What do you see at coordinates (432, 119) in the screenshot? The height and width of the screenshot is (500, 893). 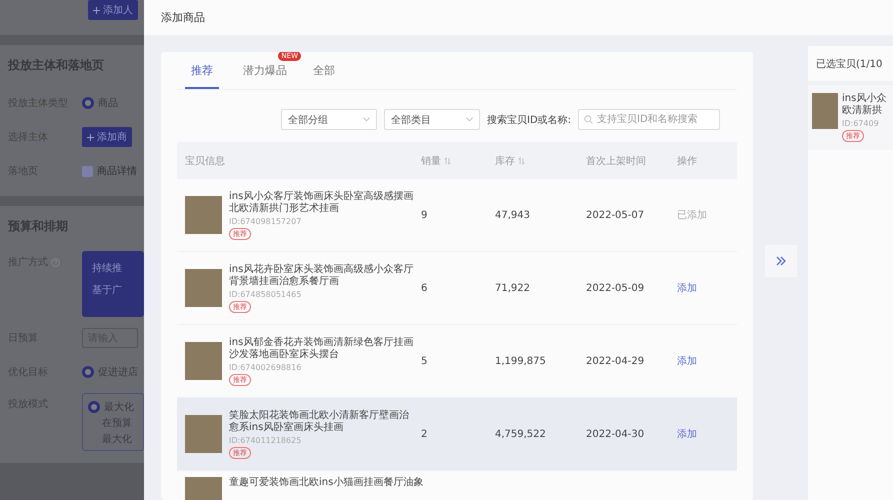 I see `category-select: 全部类目` at bounding box center [432, 119].